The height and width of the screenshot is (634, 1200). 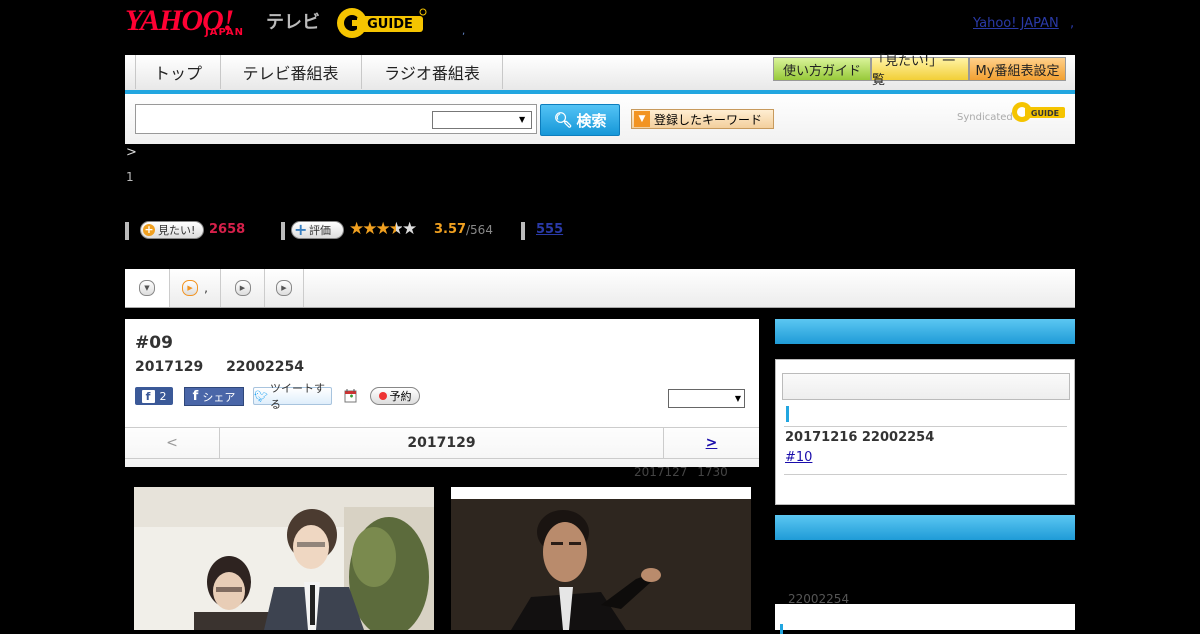 I want to click on program-action-select: ▼, so click(x=706, y=398).